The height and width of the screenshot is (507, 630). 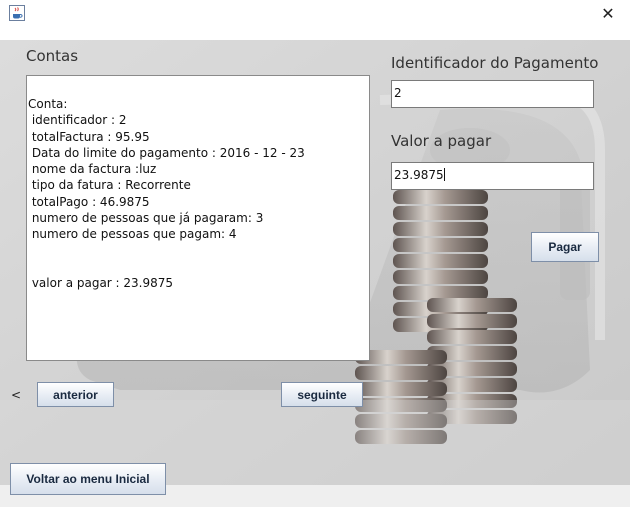 I want to click on identificador-label: Identificador do Pagamento, so click(x=495, y=63).